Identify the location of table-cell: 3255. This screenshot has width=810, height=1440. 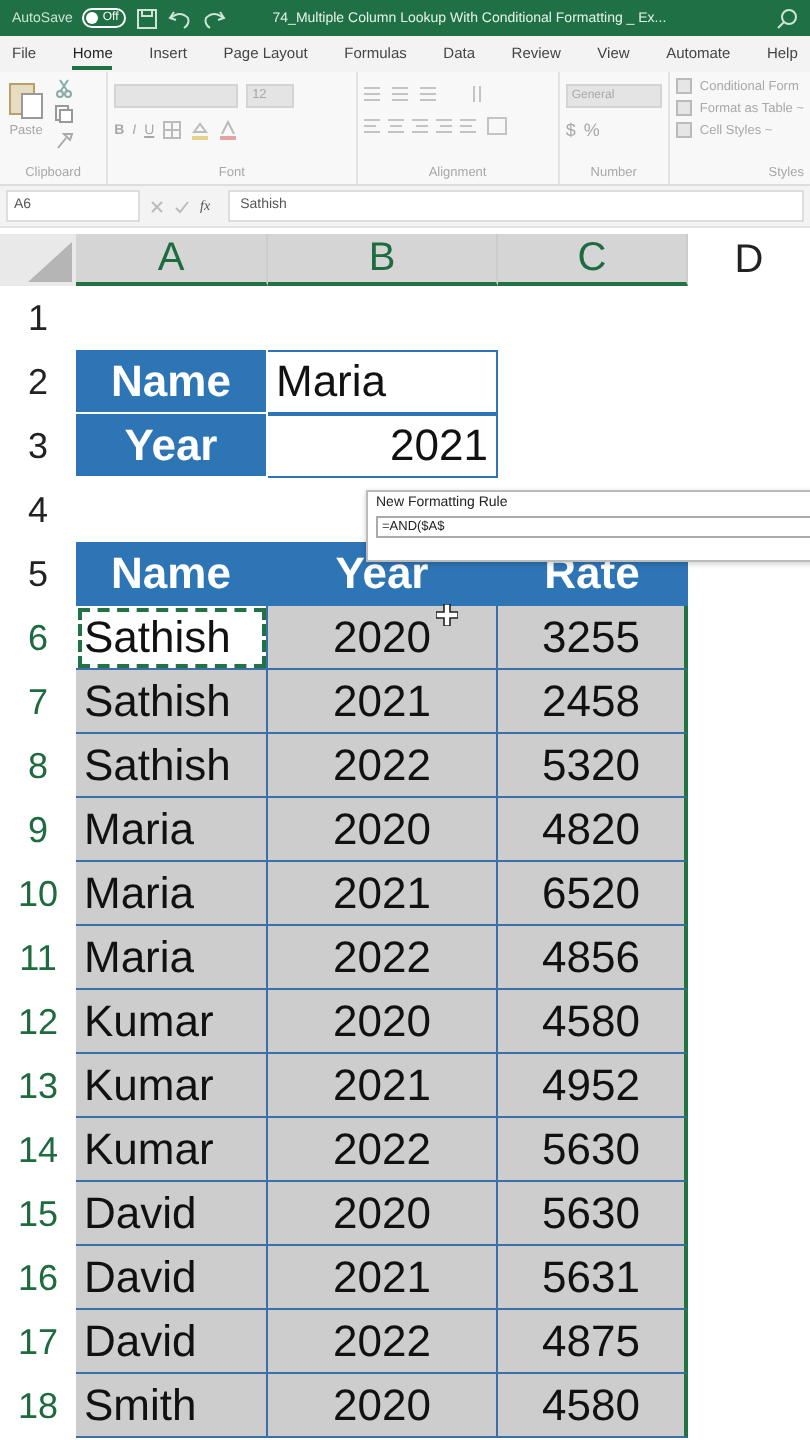
(593, 638).